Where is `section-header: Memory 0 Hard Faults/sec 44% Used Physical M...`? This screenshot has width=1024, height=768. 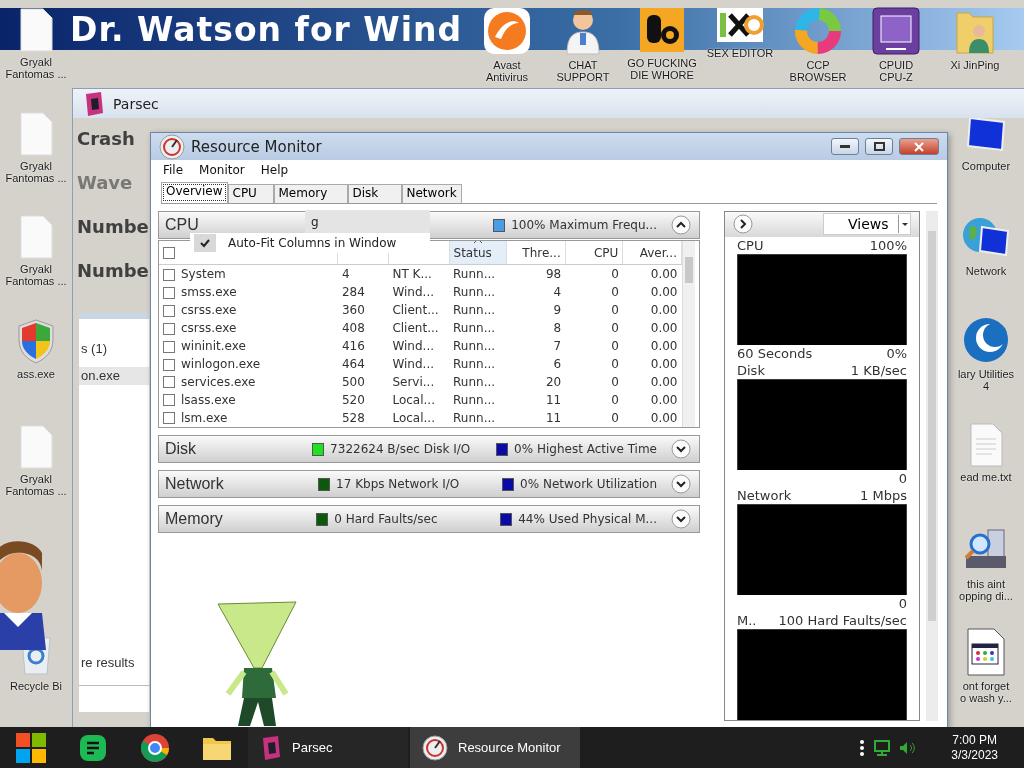 section-header: Memory 0 Hard Faults/sec 44% Used Physical M... is located at coordinates (429, 519).